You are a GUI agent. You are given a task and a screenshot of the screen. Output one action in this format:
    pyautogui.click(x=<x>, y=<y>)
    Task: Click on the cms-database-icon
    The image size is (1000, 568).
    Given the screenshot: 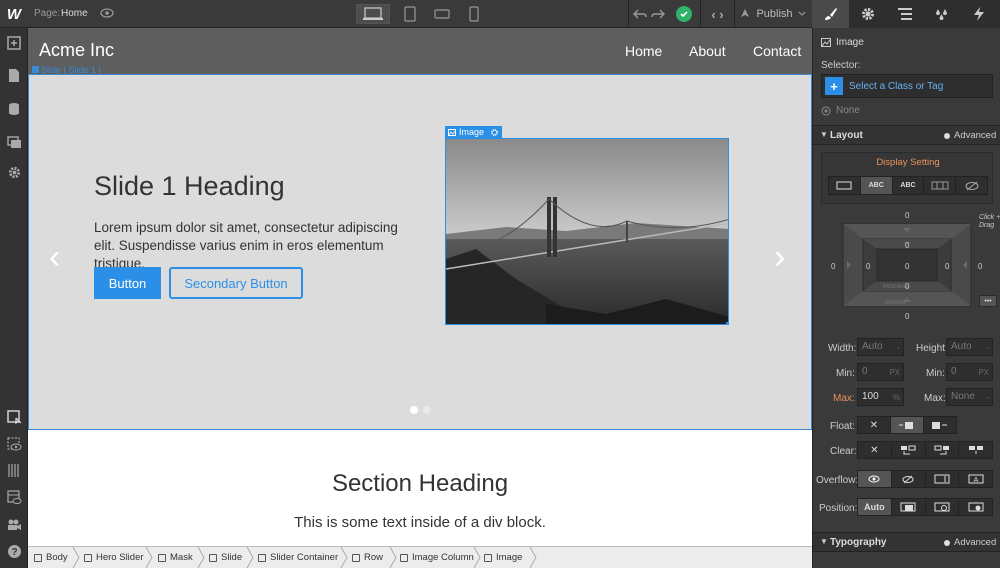 What is the action you would take?
    pyautogui.click(x=14, y=109)
    